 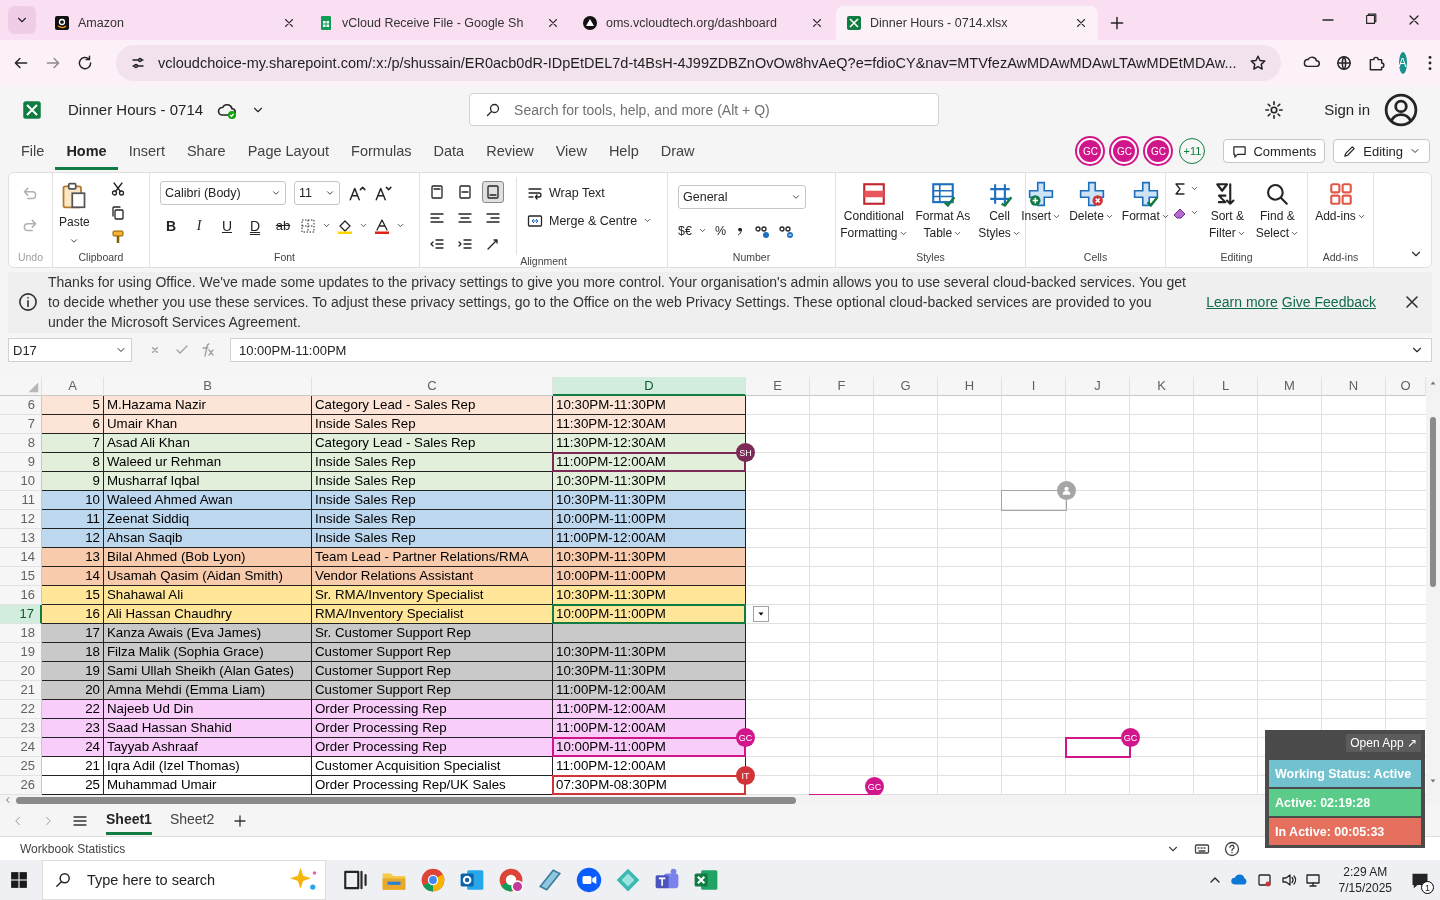 I want to click on column-header: E, so click(x=778, y=387).